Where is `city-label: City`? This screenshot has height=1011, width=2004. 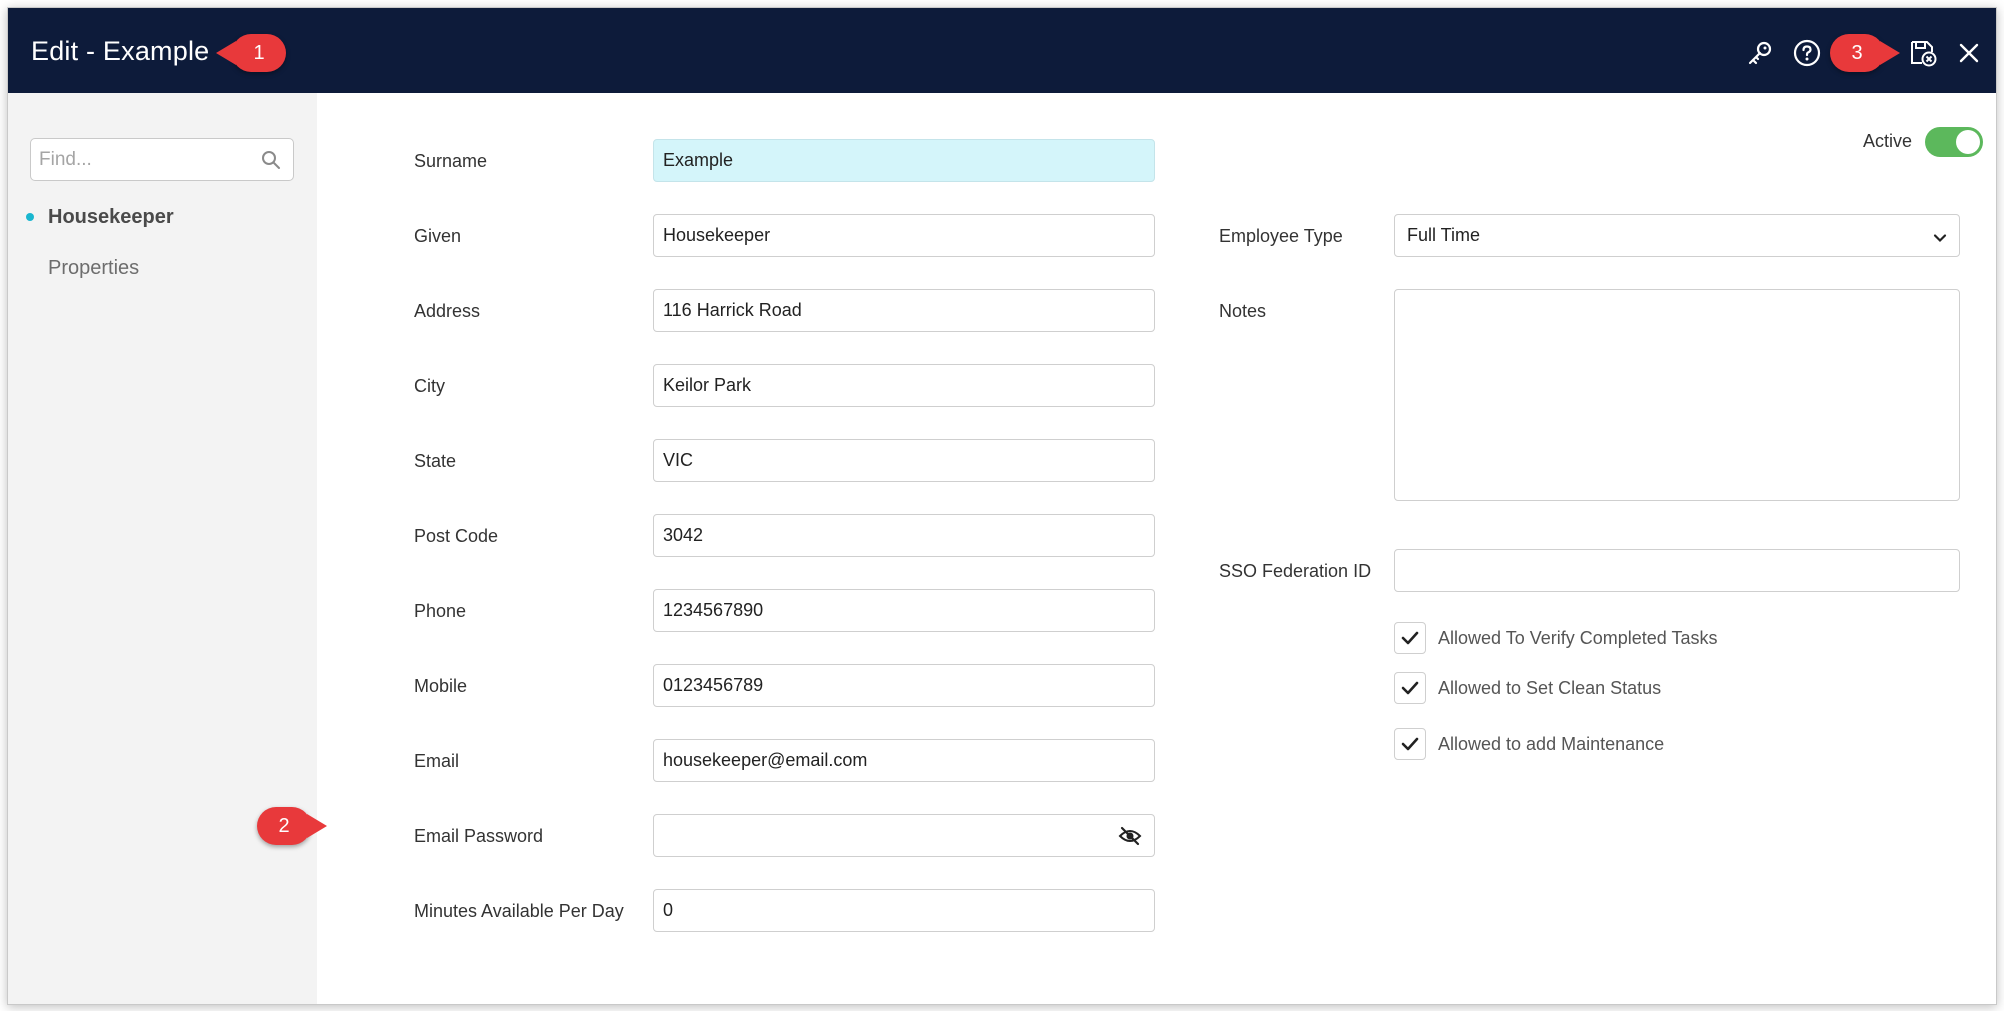 city-label: City is located at coordinates (429, 386).